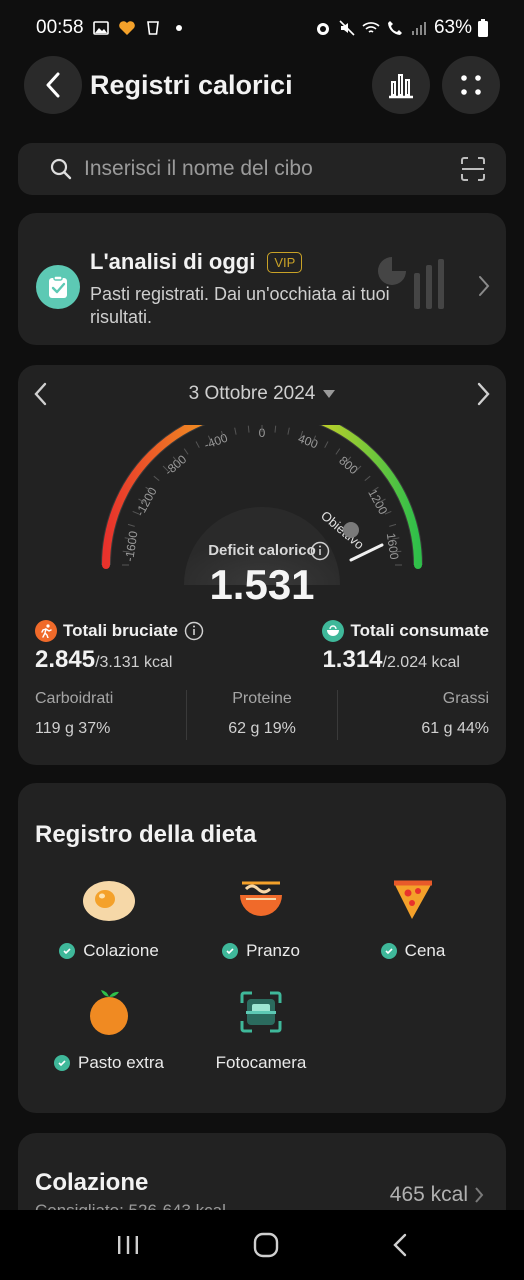 The image size is (524, 1280). I want to click on status-bar: 00:58 63%, so click(262, 28).